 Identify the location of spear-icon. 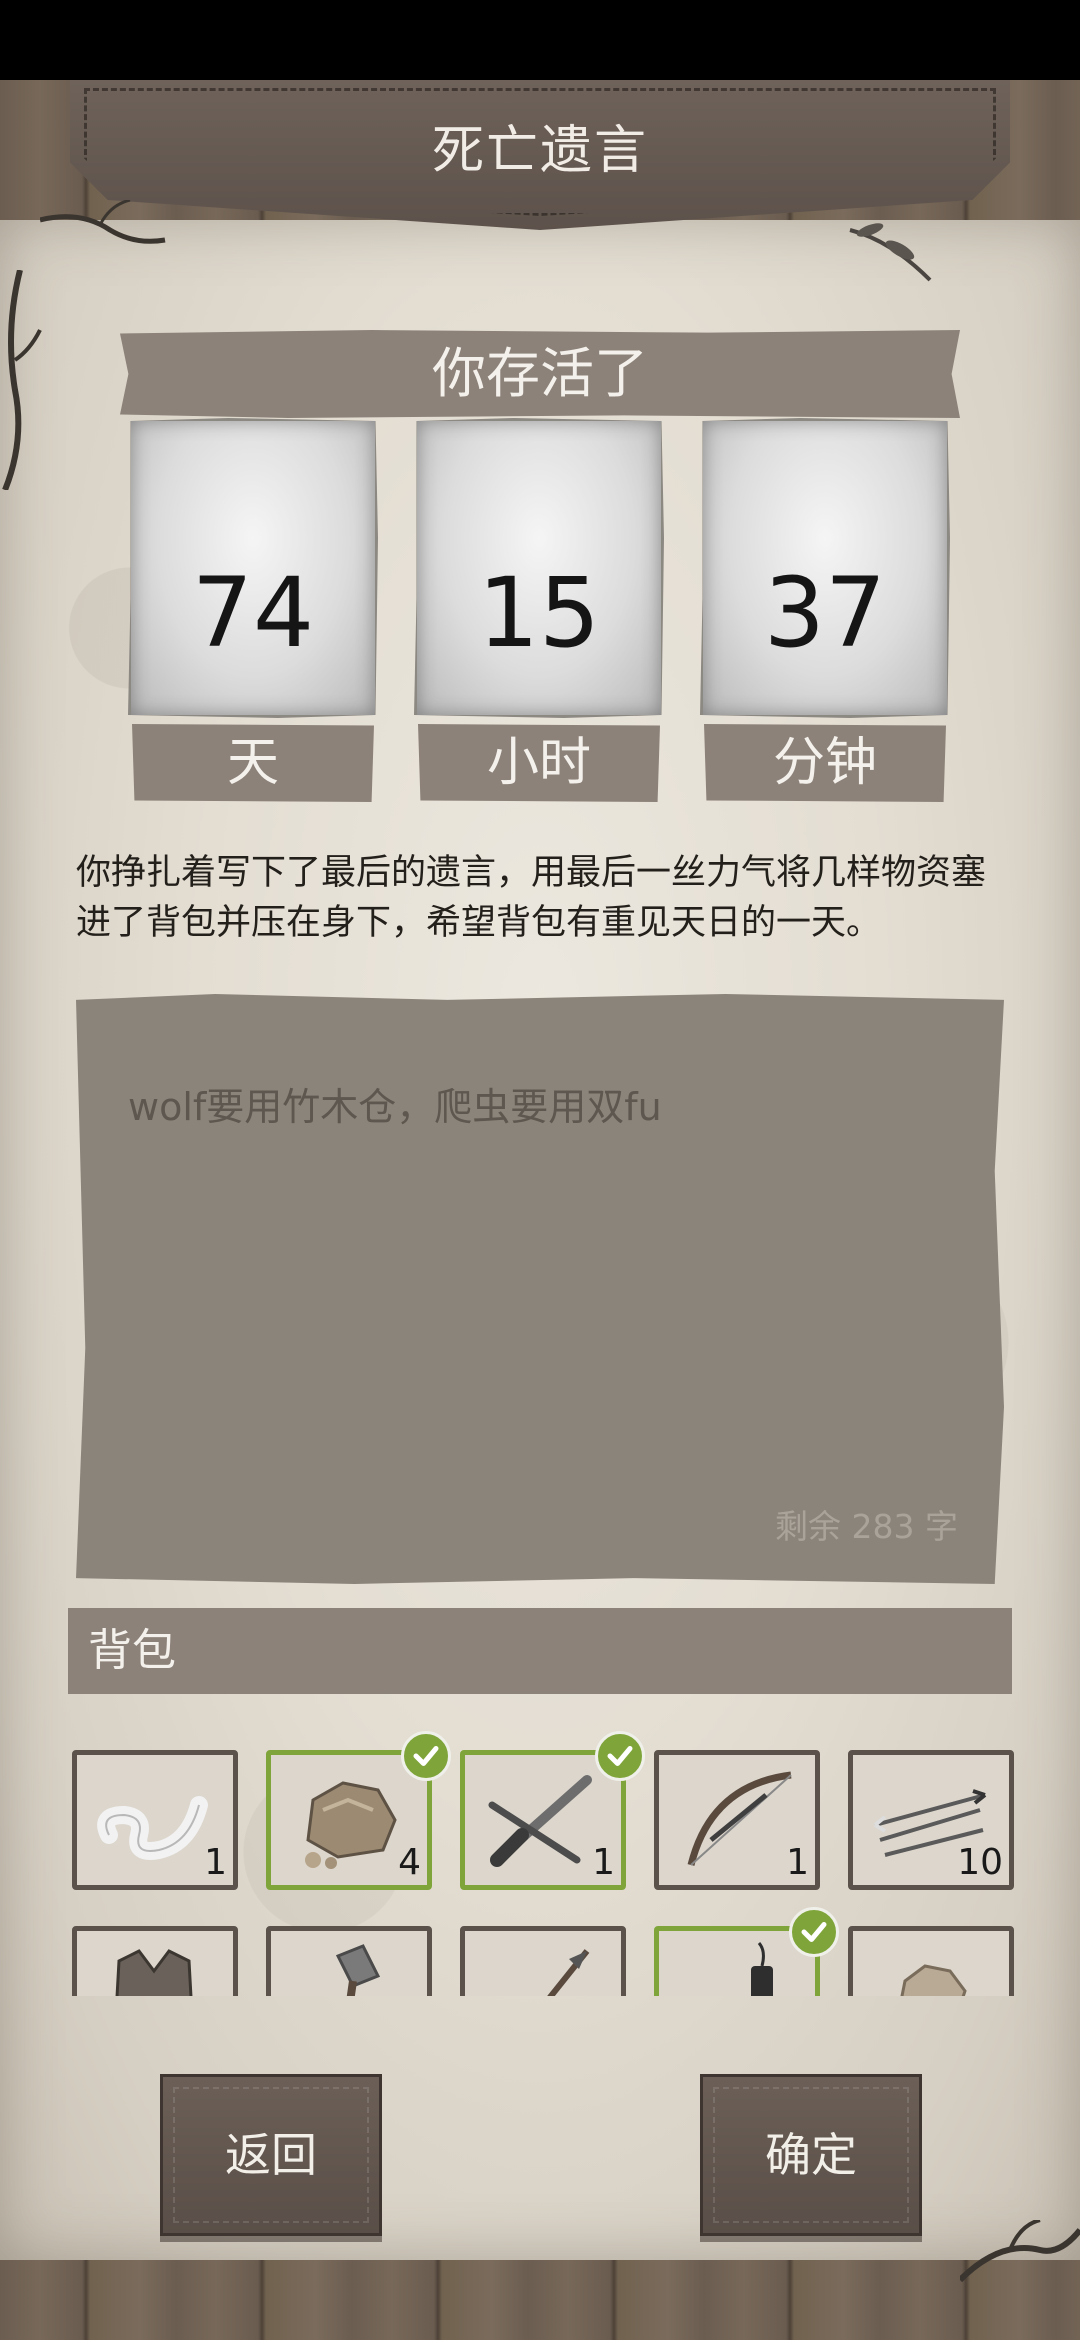
(568, 1972).